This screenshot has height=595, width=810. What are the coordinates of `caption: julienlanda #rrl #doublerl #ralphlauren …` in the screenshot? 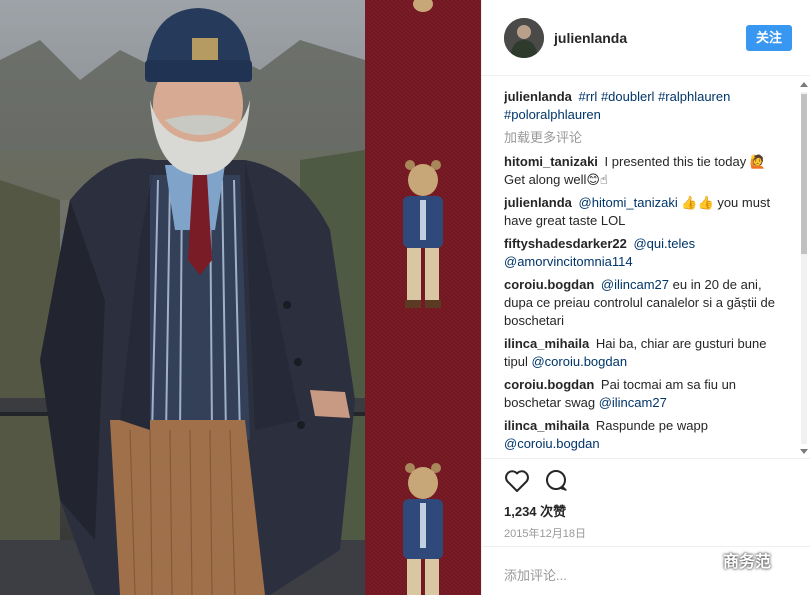 It's located at (644, 106).